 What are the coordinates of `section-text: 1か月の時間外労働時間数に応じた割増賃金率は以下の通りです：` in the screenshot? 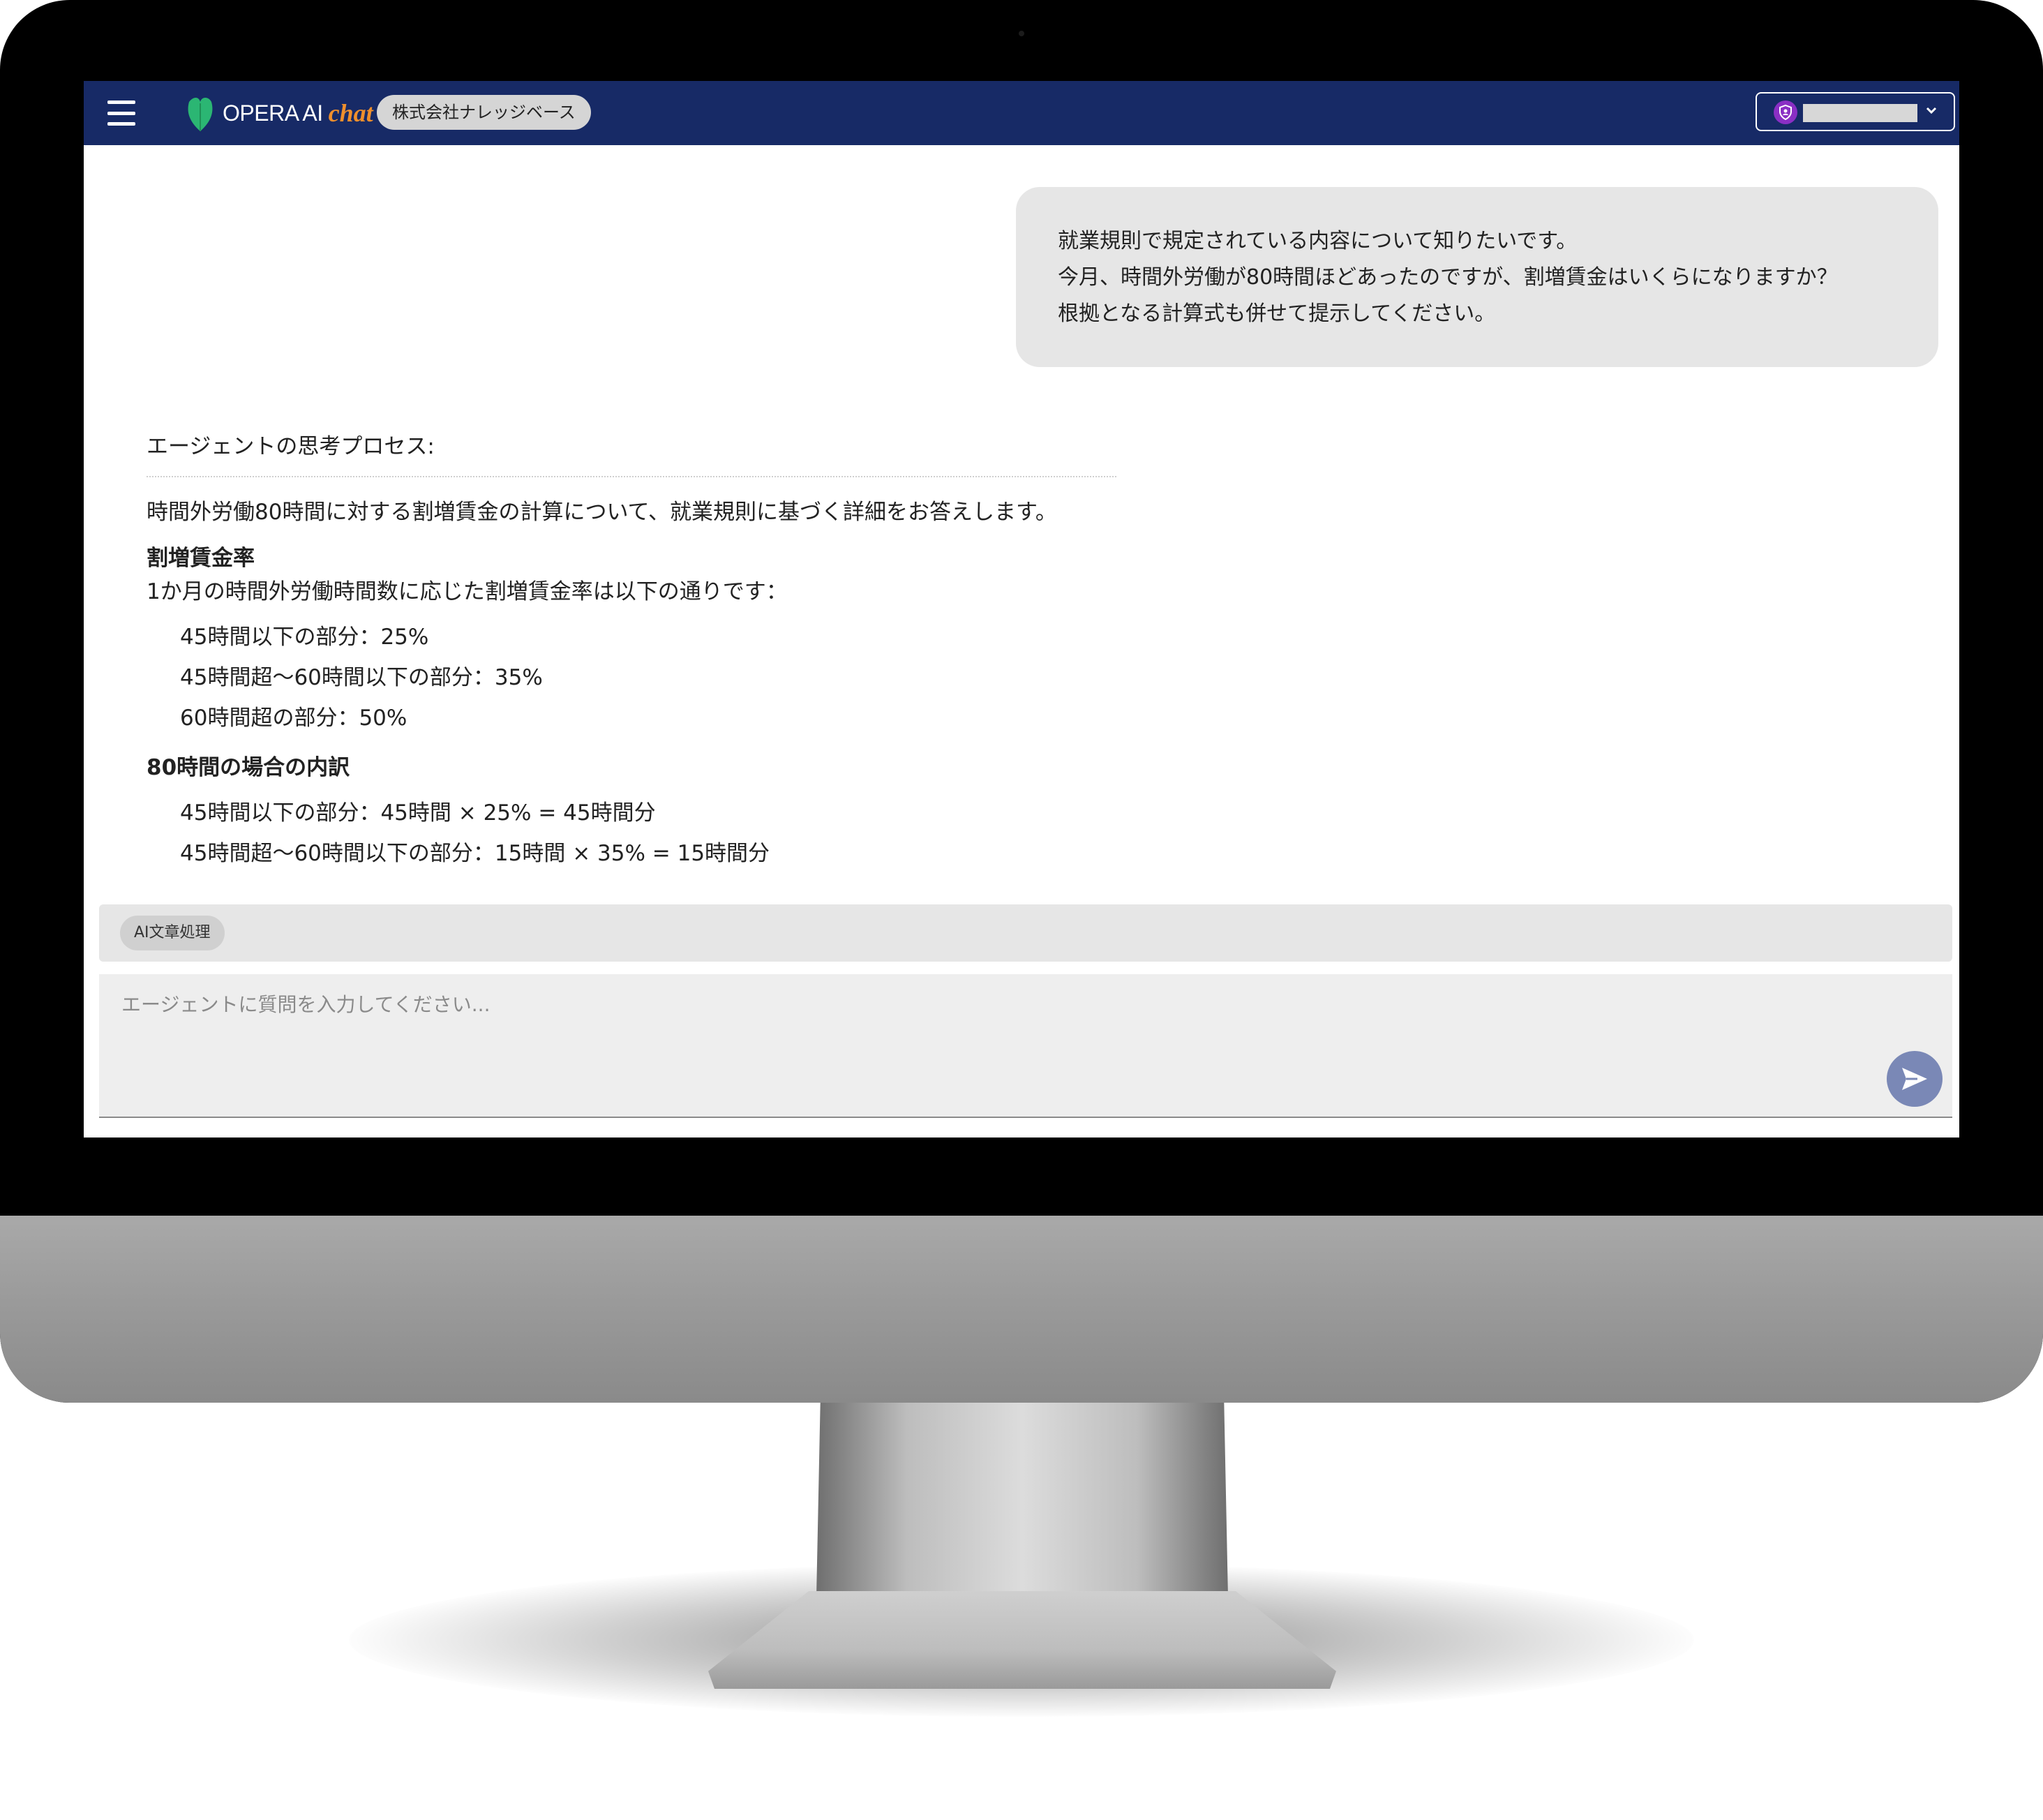 It's located at (467, 591).